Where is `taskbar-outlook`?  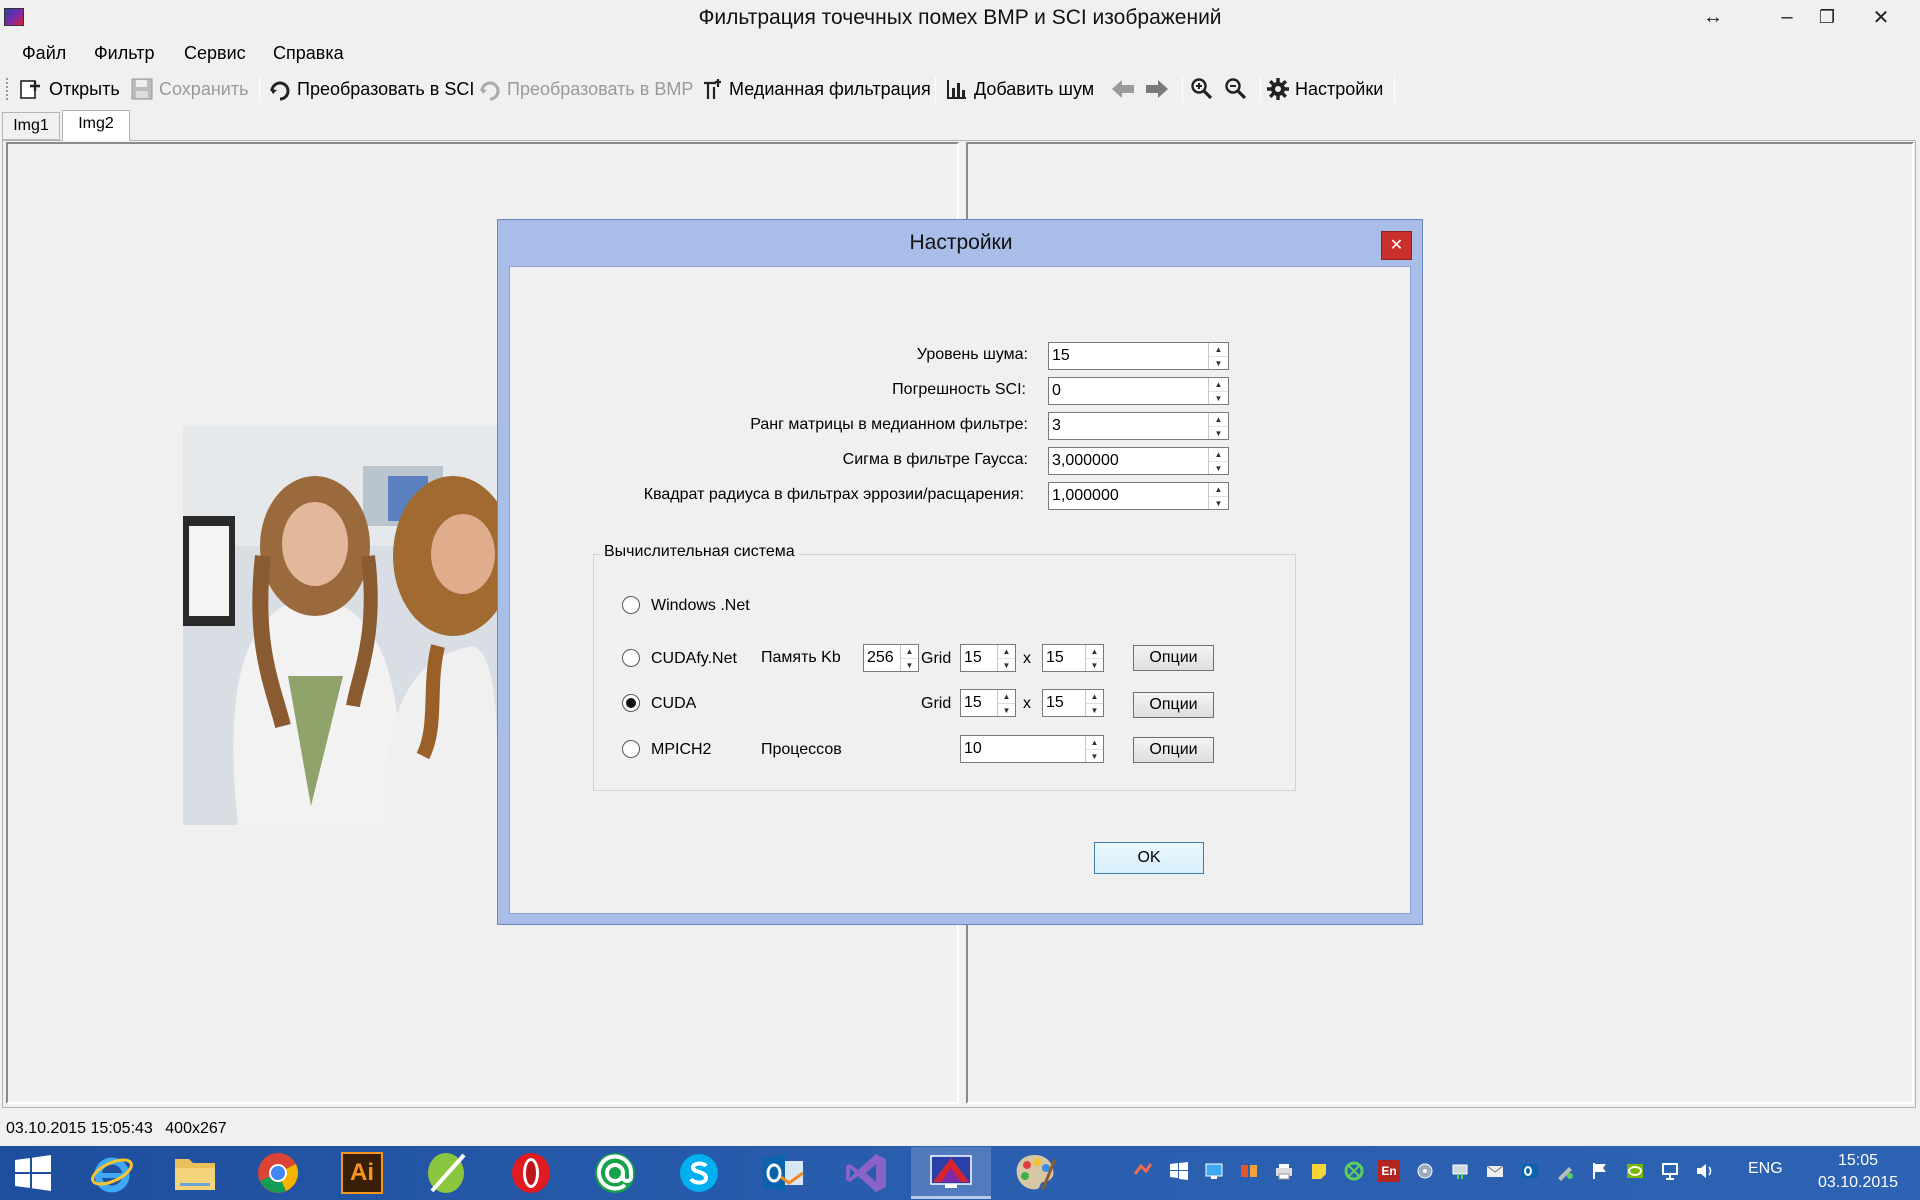 taskbar-outlook is located at coordinates (783, 1173).